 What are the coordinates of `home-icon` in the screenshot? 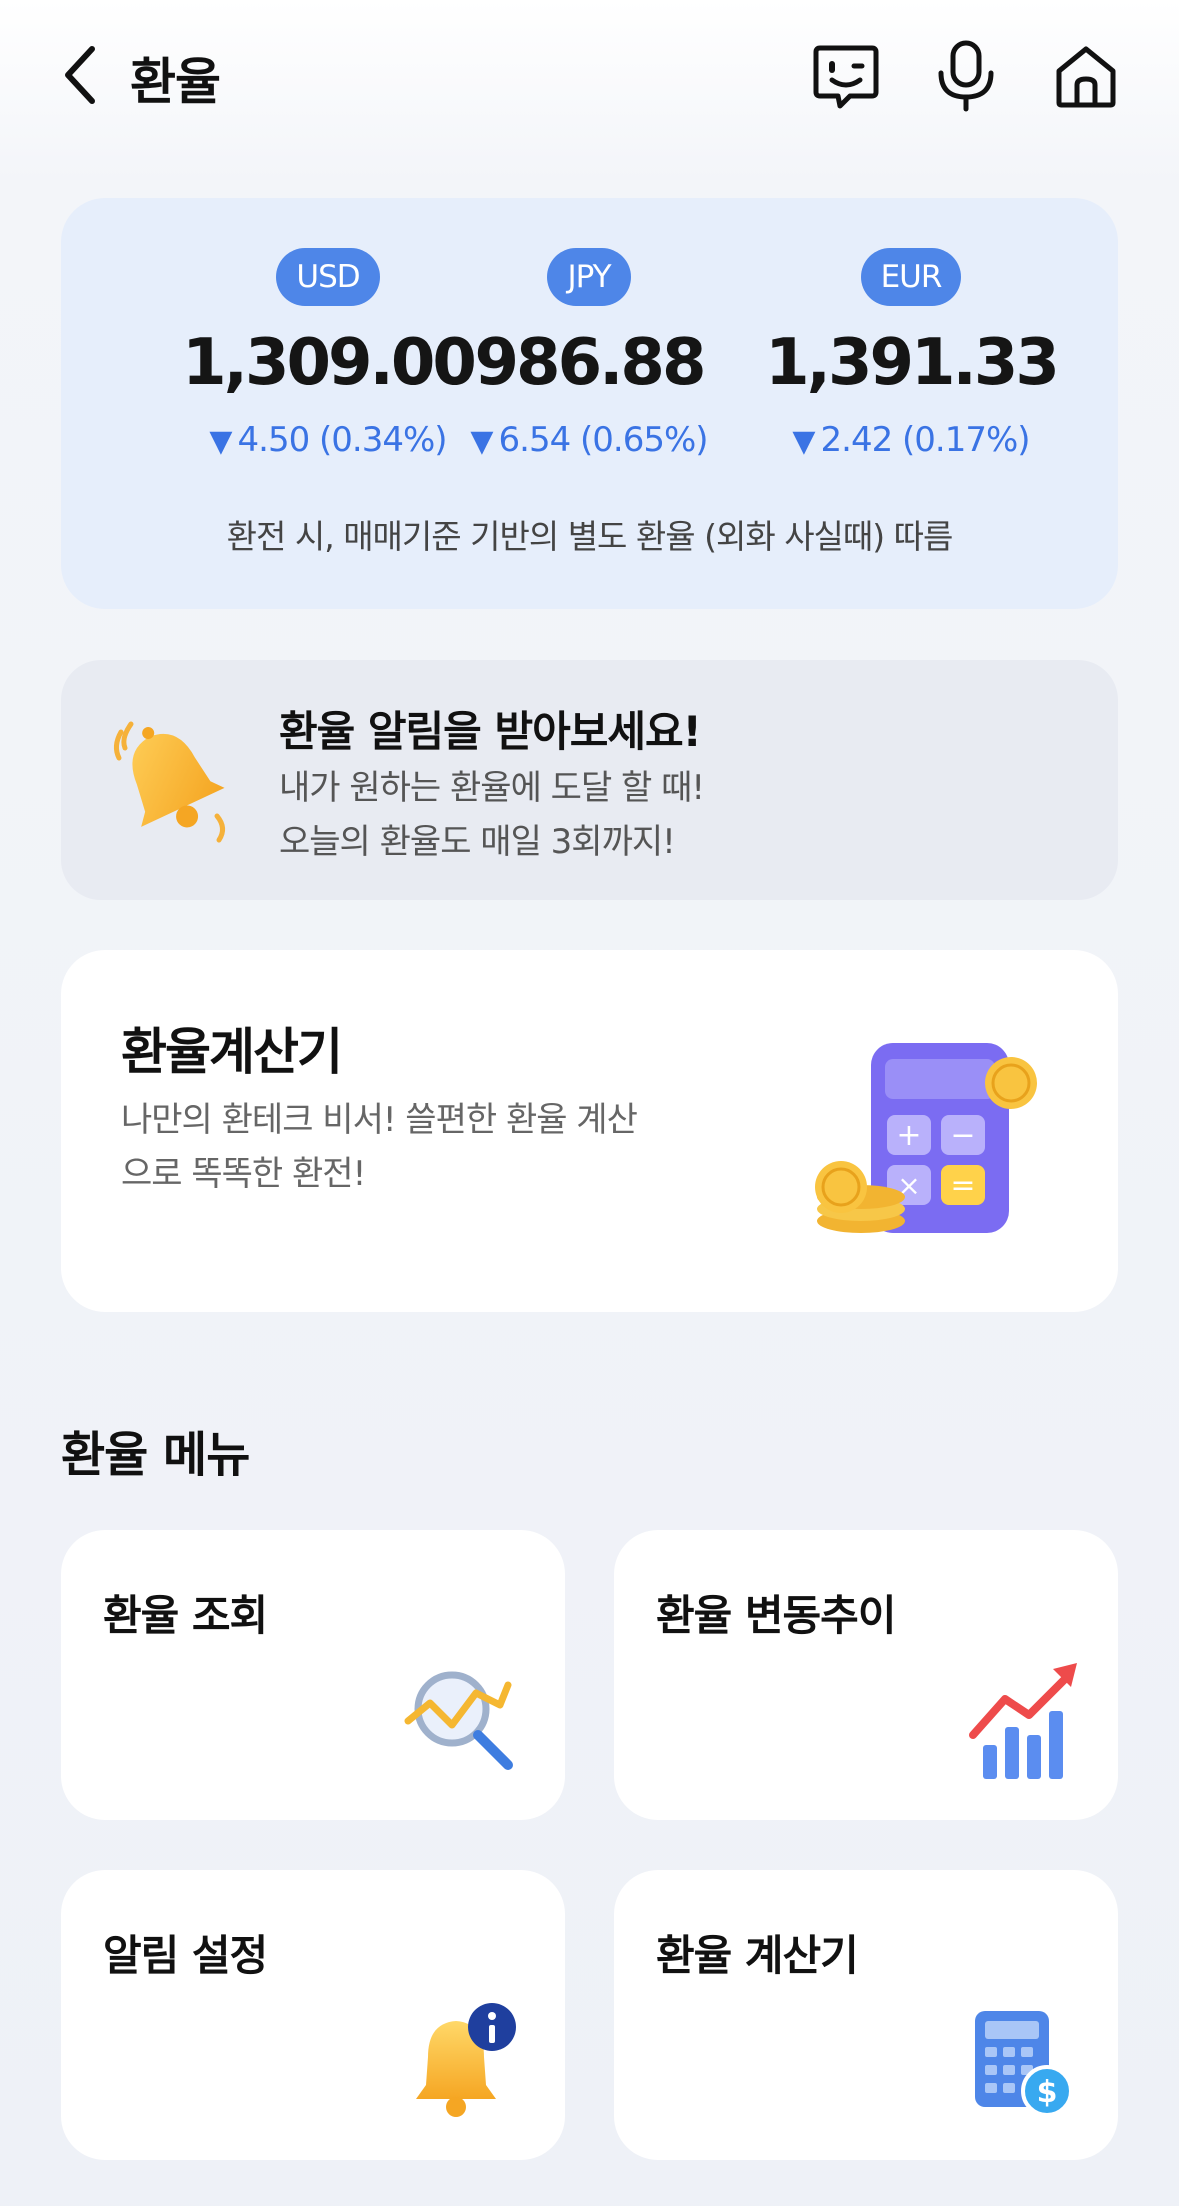 It's located at (1086, 77).